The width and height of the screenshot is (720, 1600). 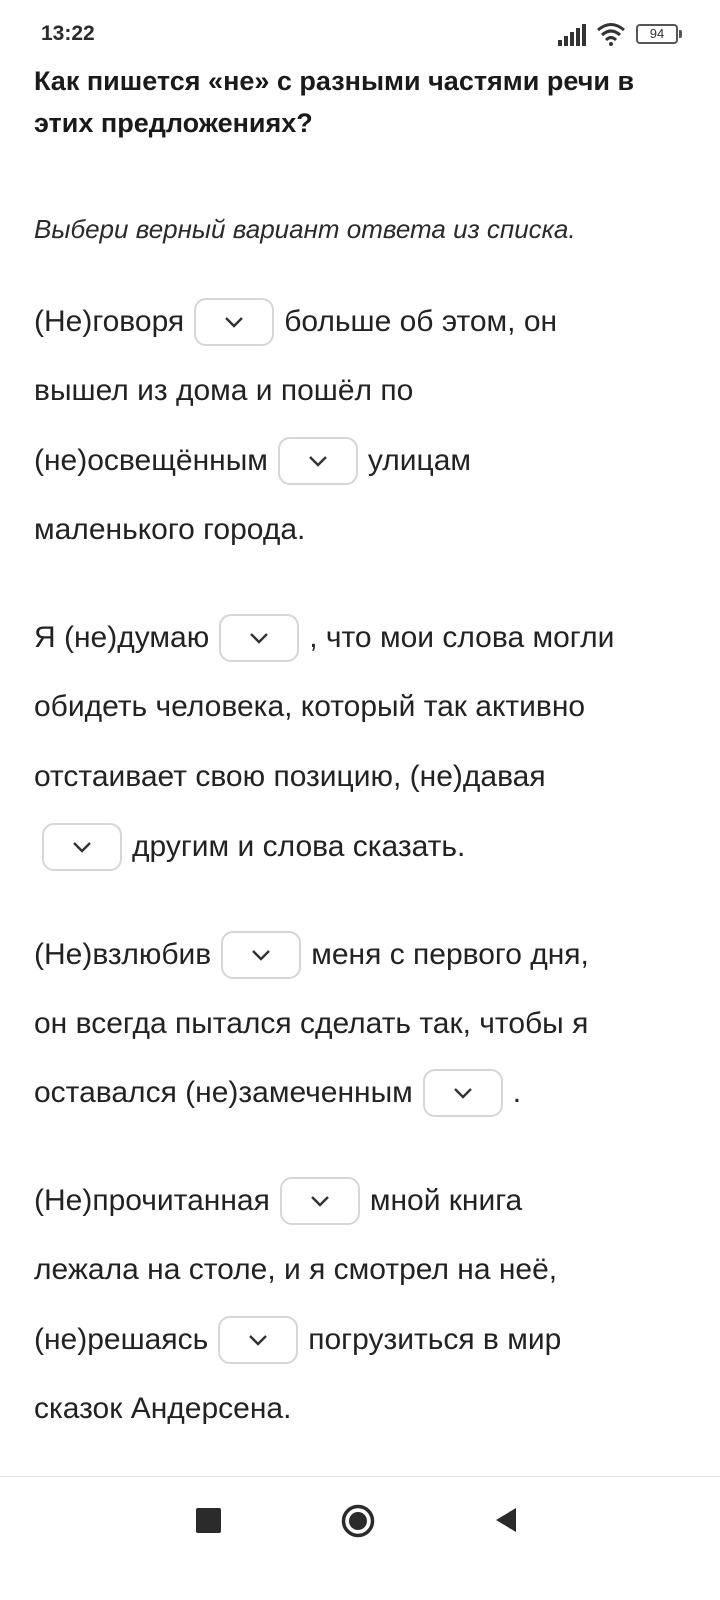 I want to click on sentence-line: обидеть человека, который так активно, so click(x=309, y=707).